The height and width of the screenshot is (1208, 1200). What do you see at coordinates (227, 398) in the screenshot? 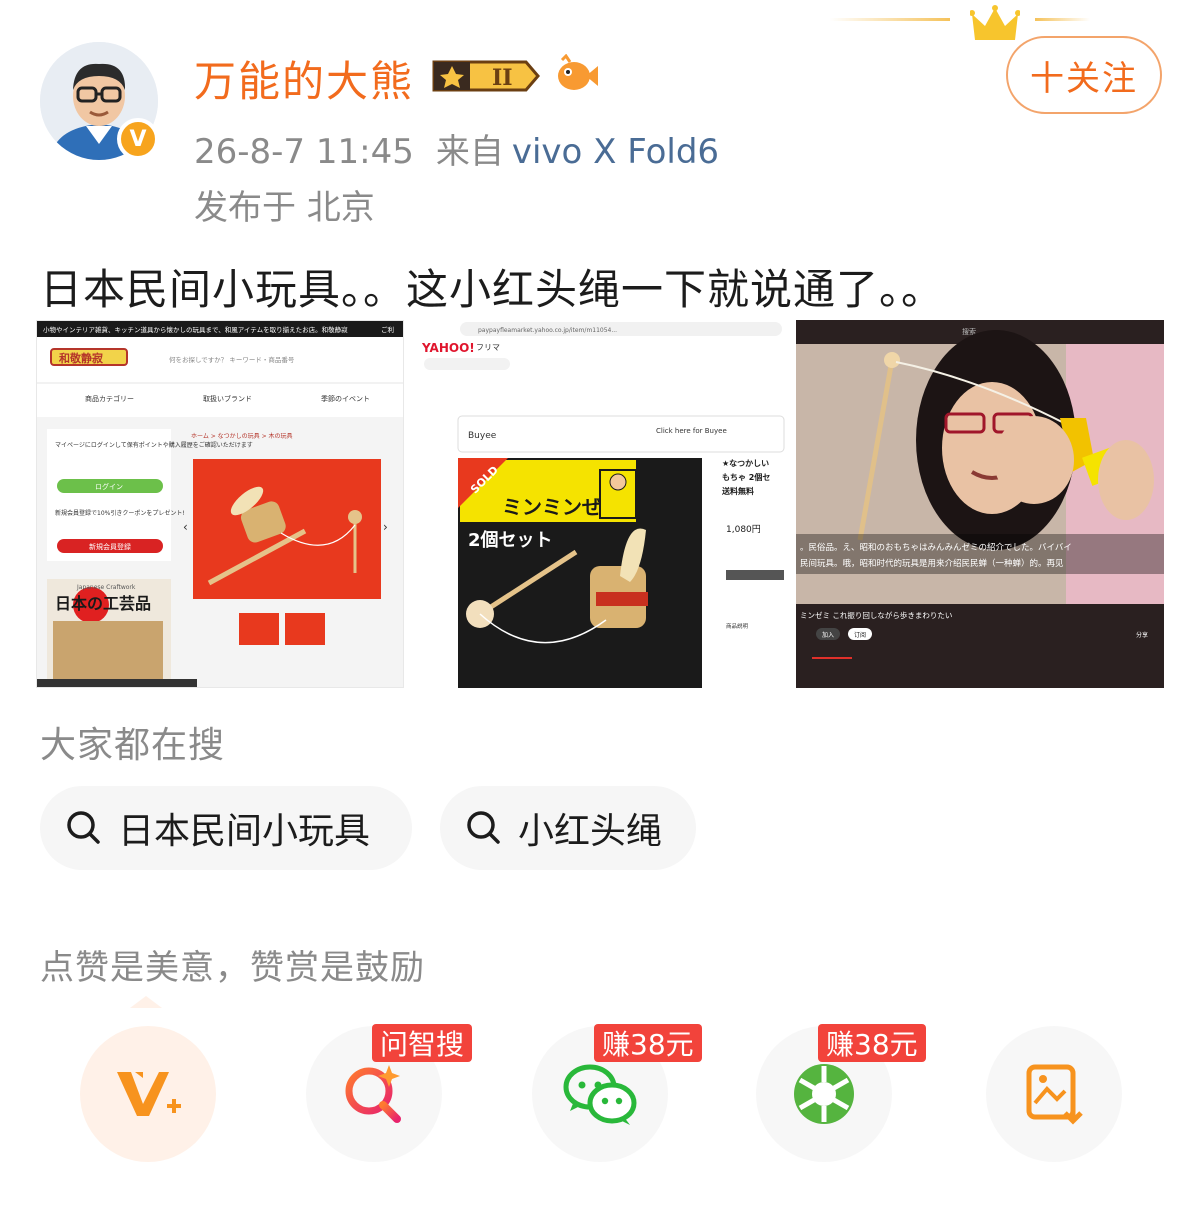
I see `nav-item-2: 取扱いブランド` at bounding box center [227, 398].